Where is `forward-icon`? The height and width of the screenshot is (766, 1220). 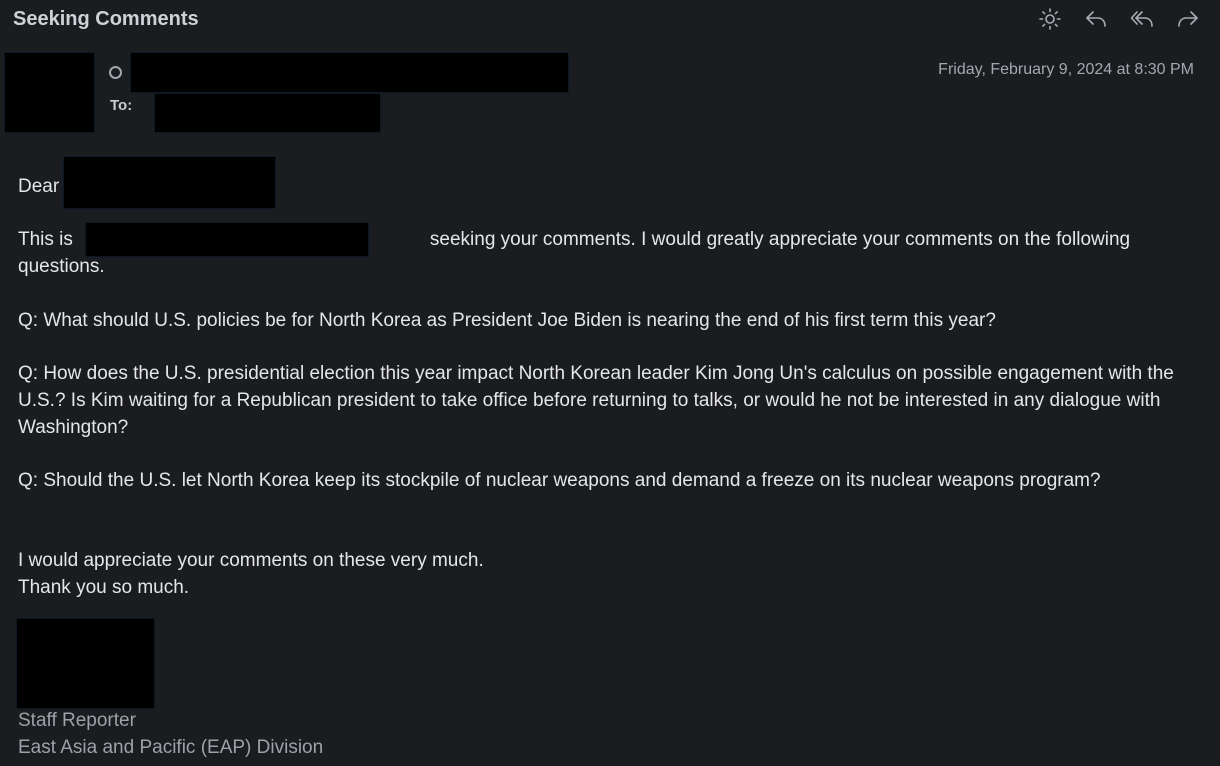
forward-icon is located at coordinates (1188, 19).